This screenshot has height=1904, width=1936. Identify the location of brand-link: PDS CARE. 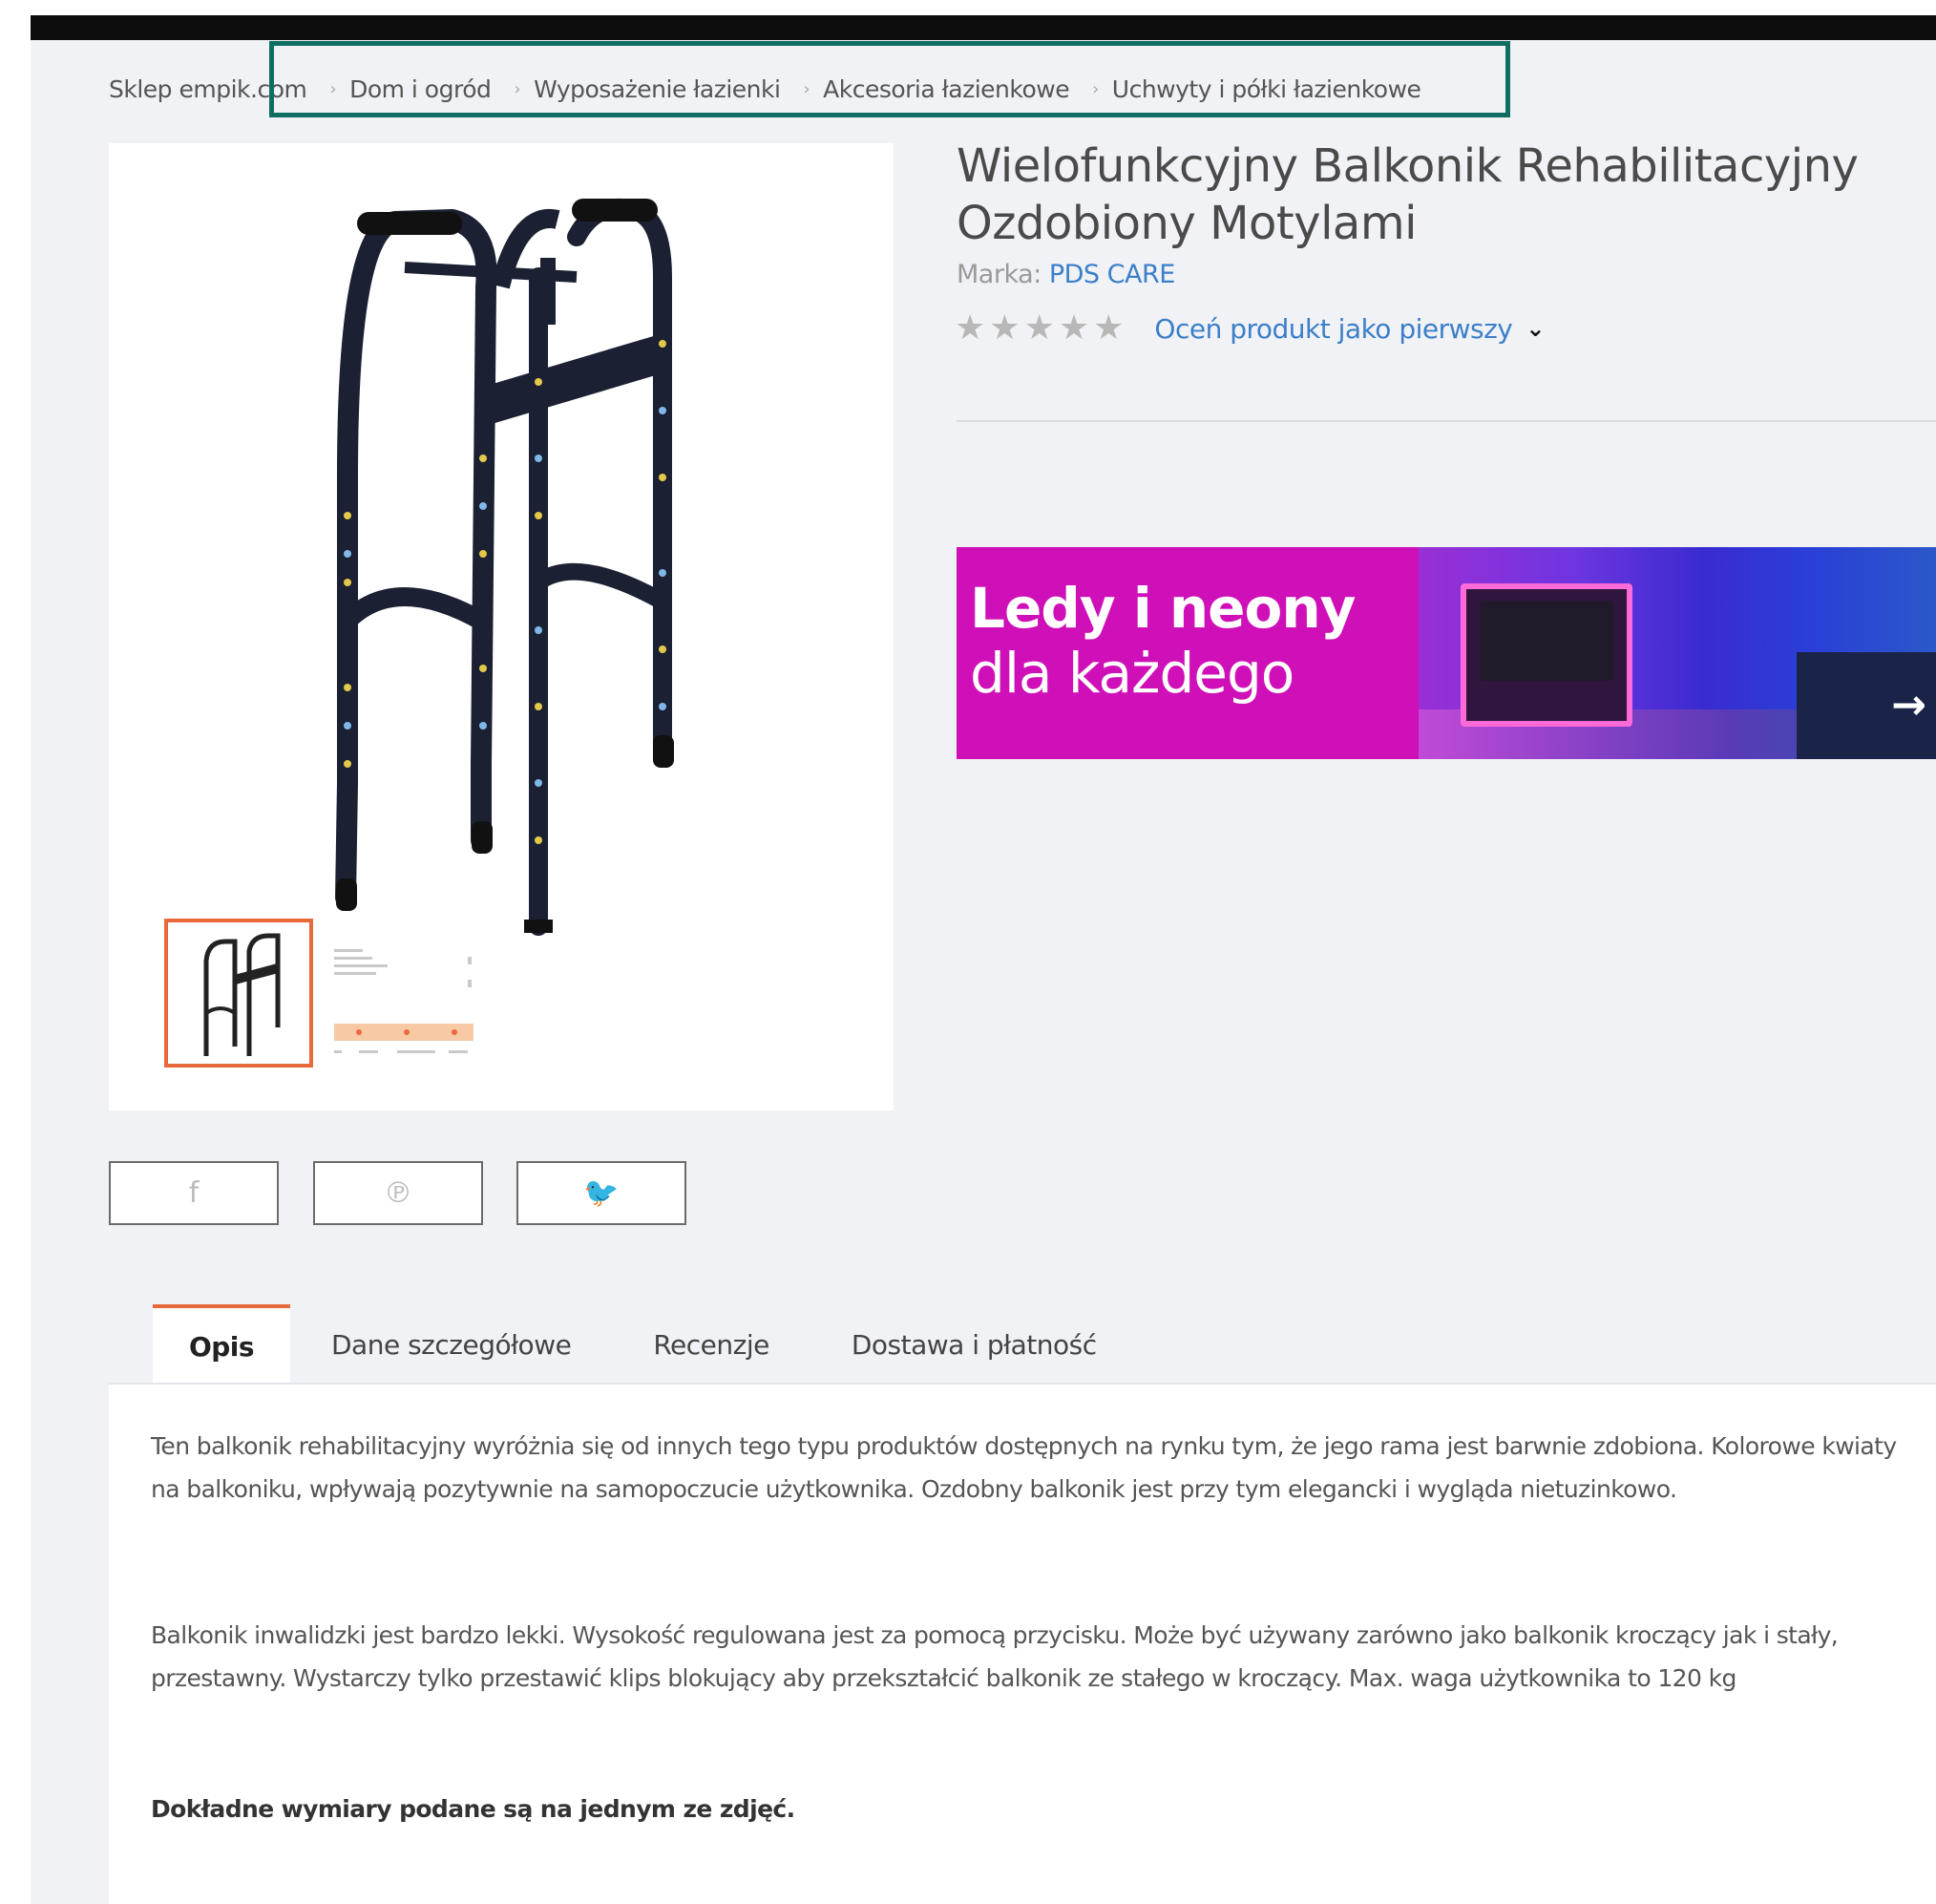
(1112, 274).